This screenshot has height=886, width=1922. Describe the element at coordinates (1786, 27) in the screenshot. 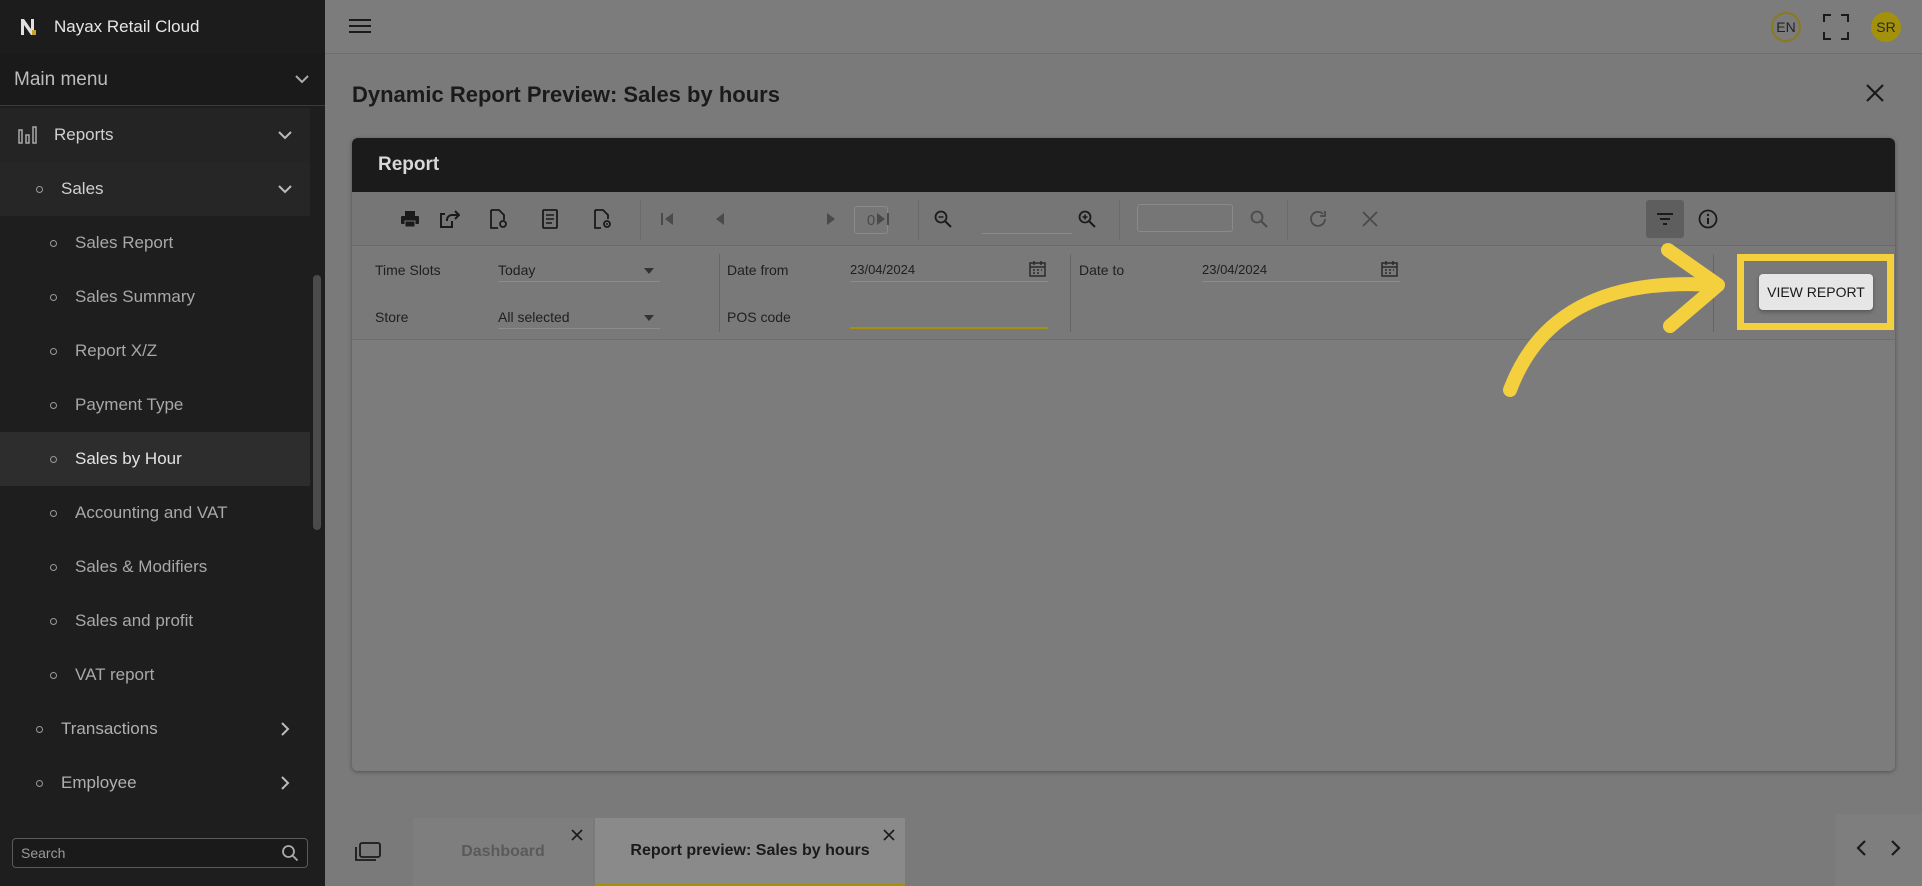

I see `language-button: EN` at that location.